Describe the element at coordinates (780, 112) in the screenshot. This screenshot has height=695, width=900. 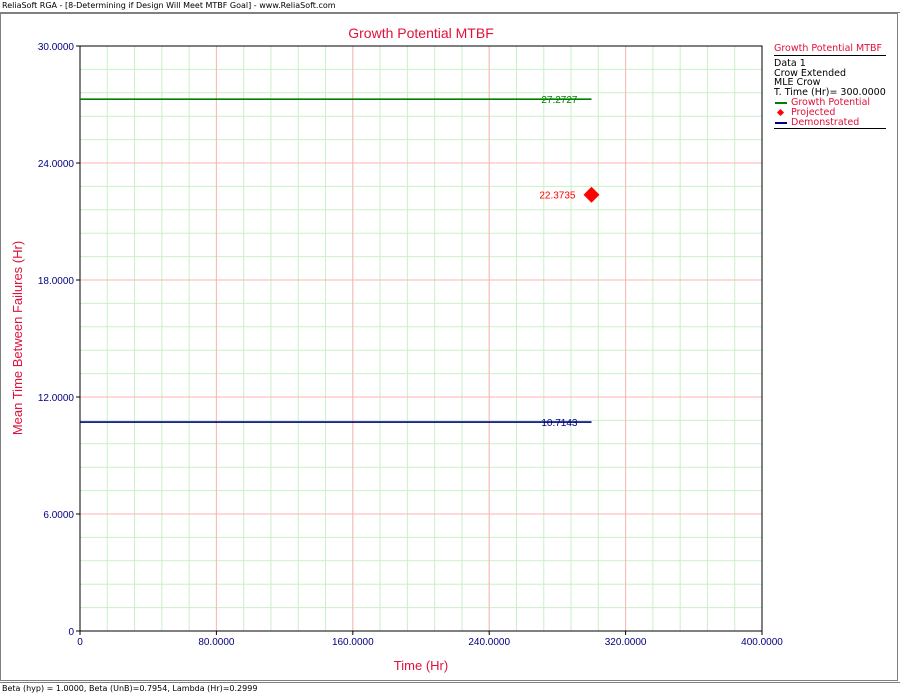
I see `projected-diamond-swatch` at that location.